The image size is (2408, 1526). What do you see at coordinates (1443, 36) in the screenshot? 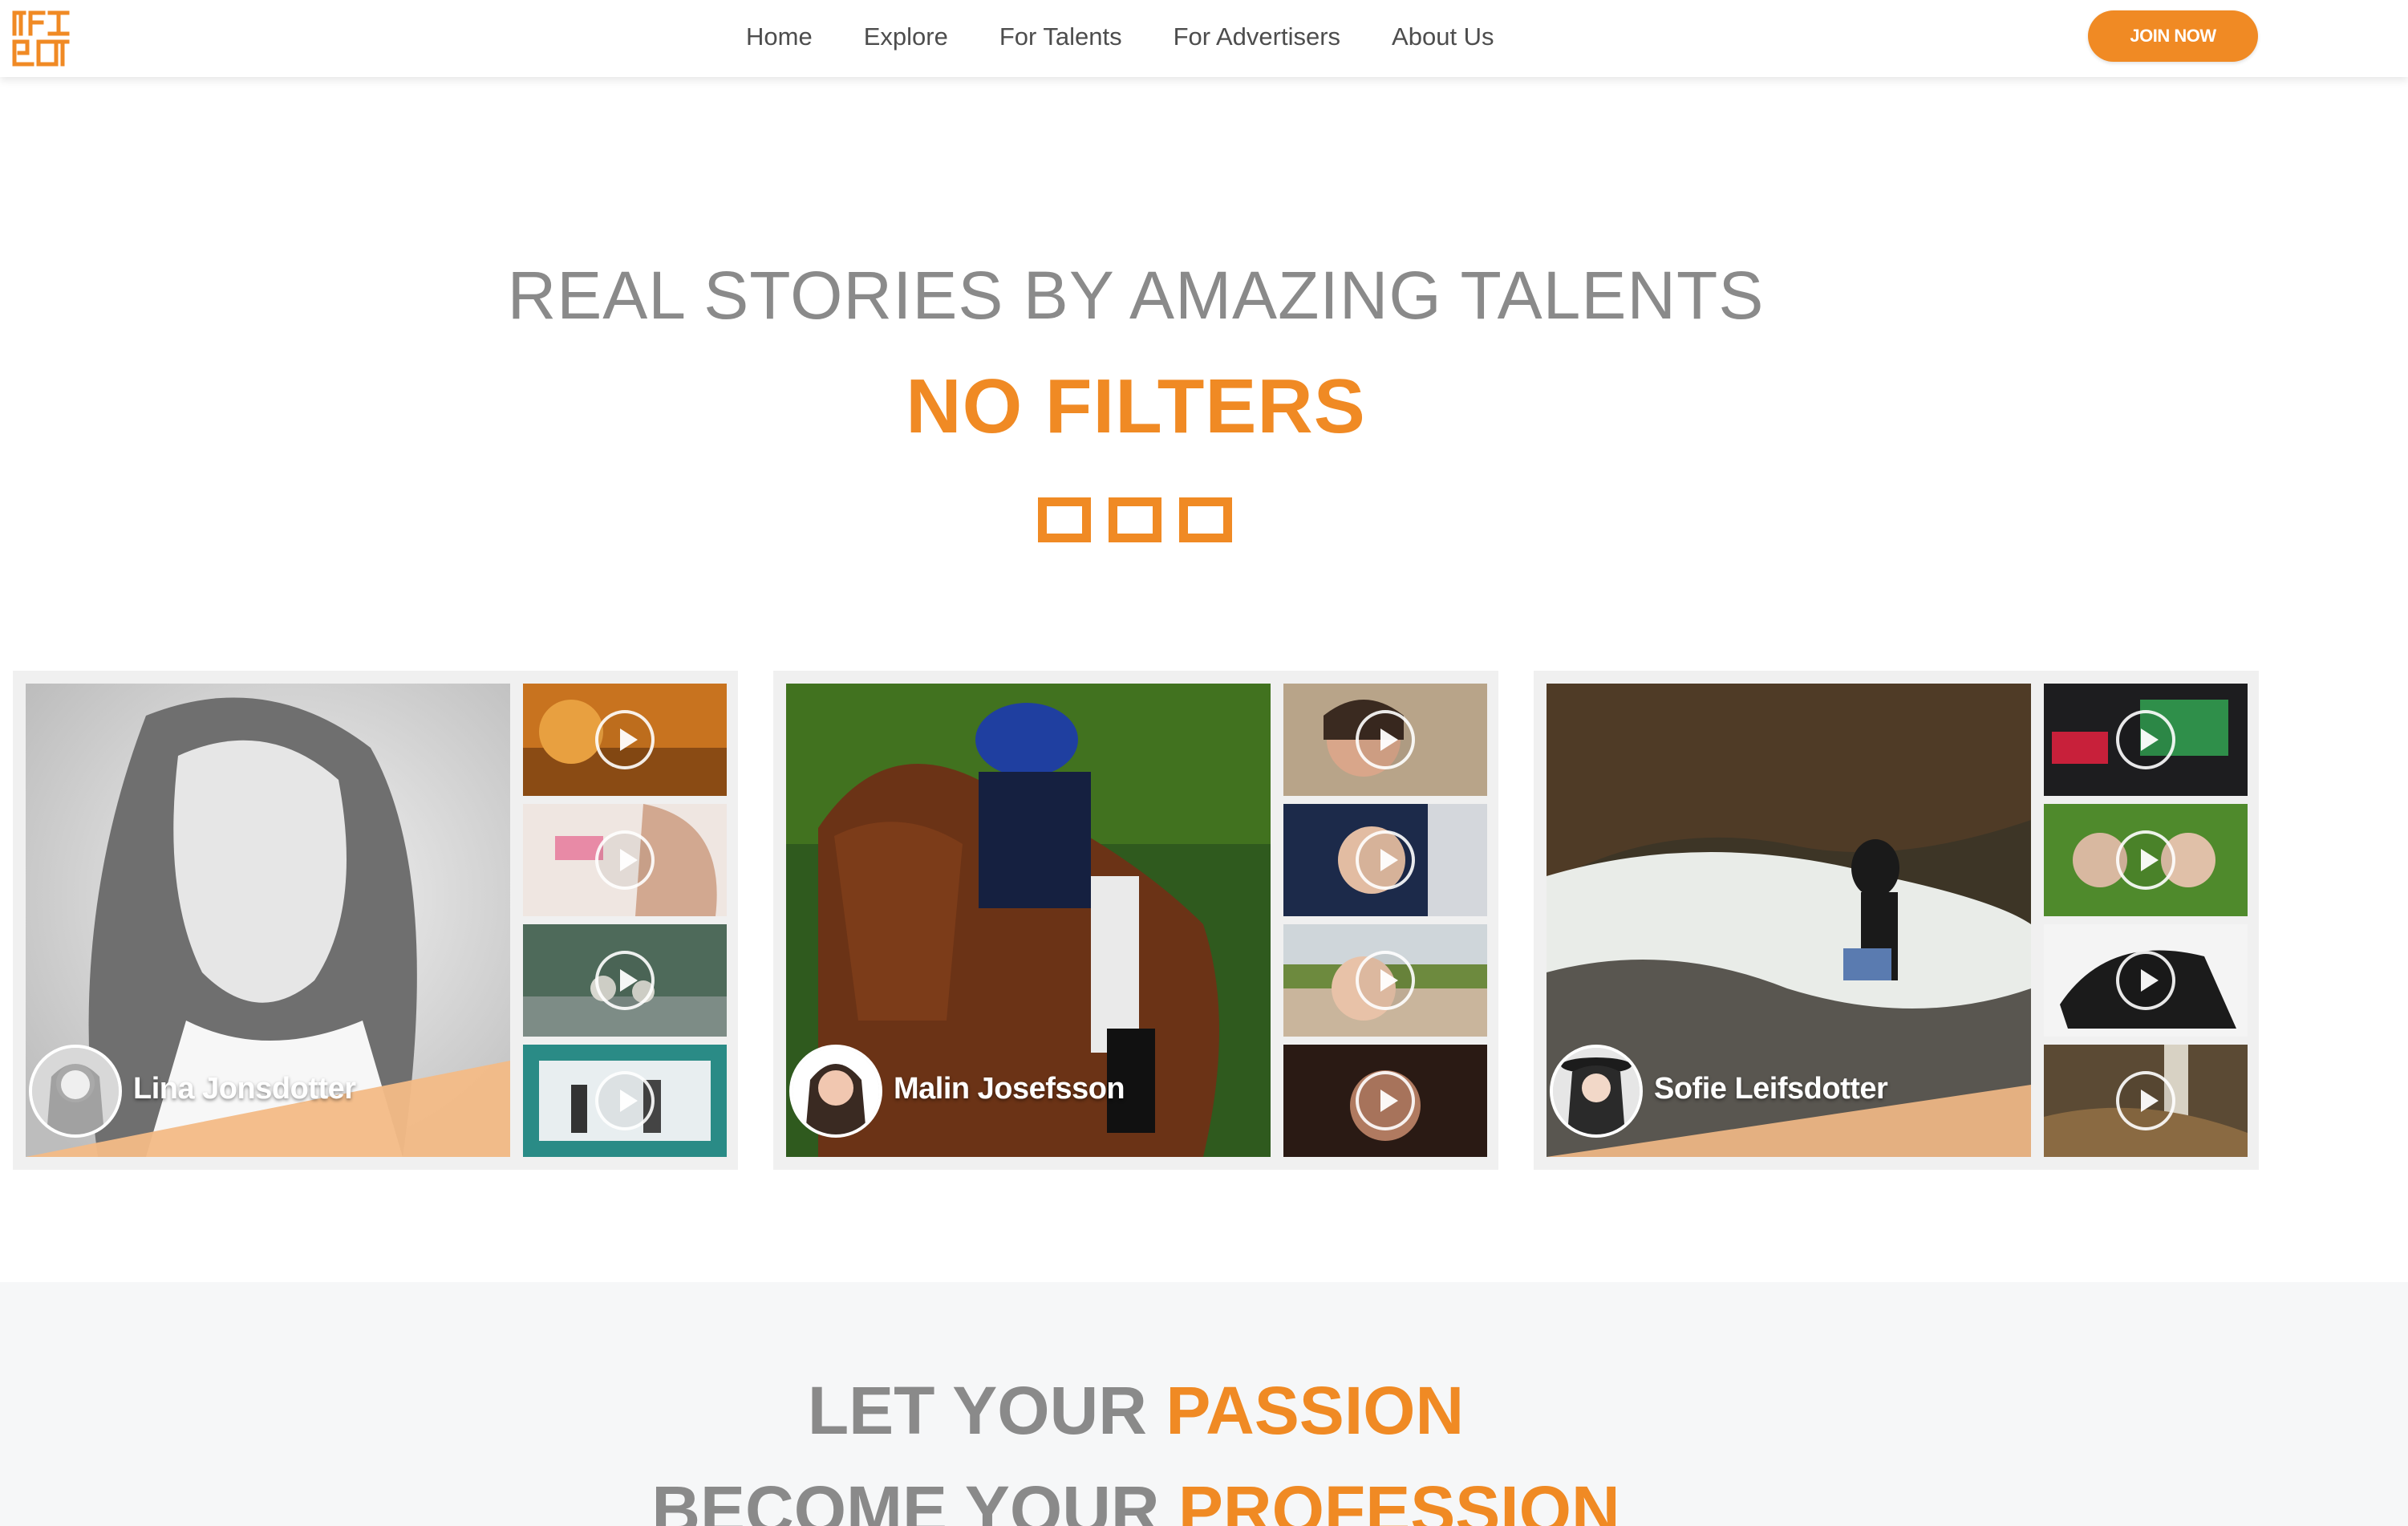
I see `nav-about-us: About Us` at bounding box center [1443, 36].